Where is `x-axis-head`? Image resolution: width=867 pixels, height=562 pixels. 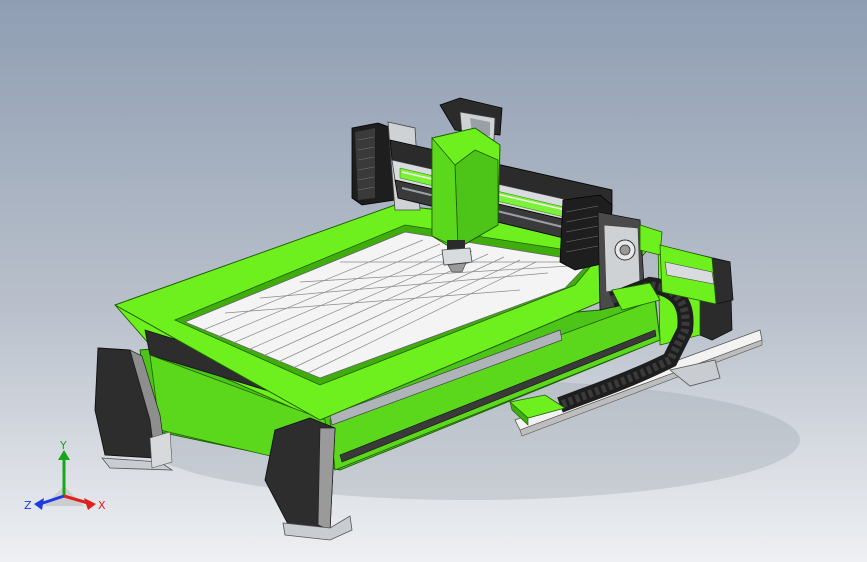 x-axis-head is located at coordinates (90, 504).